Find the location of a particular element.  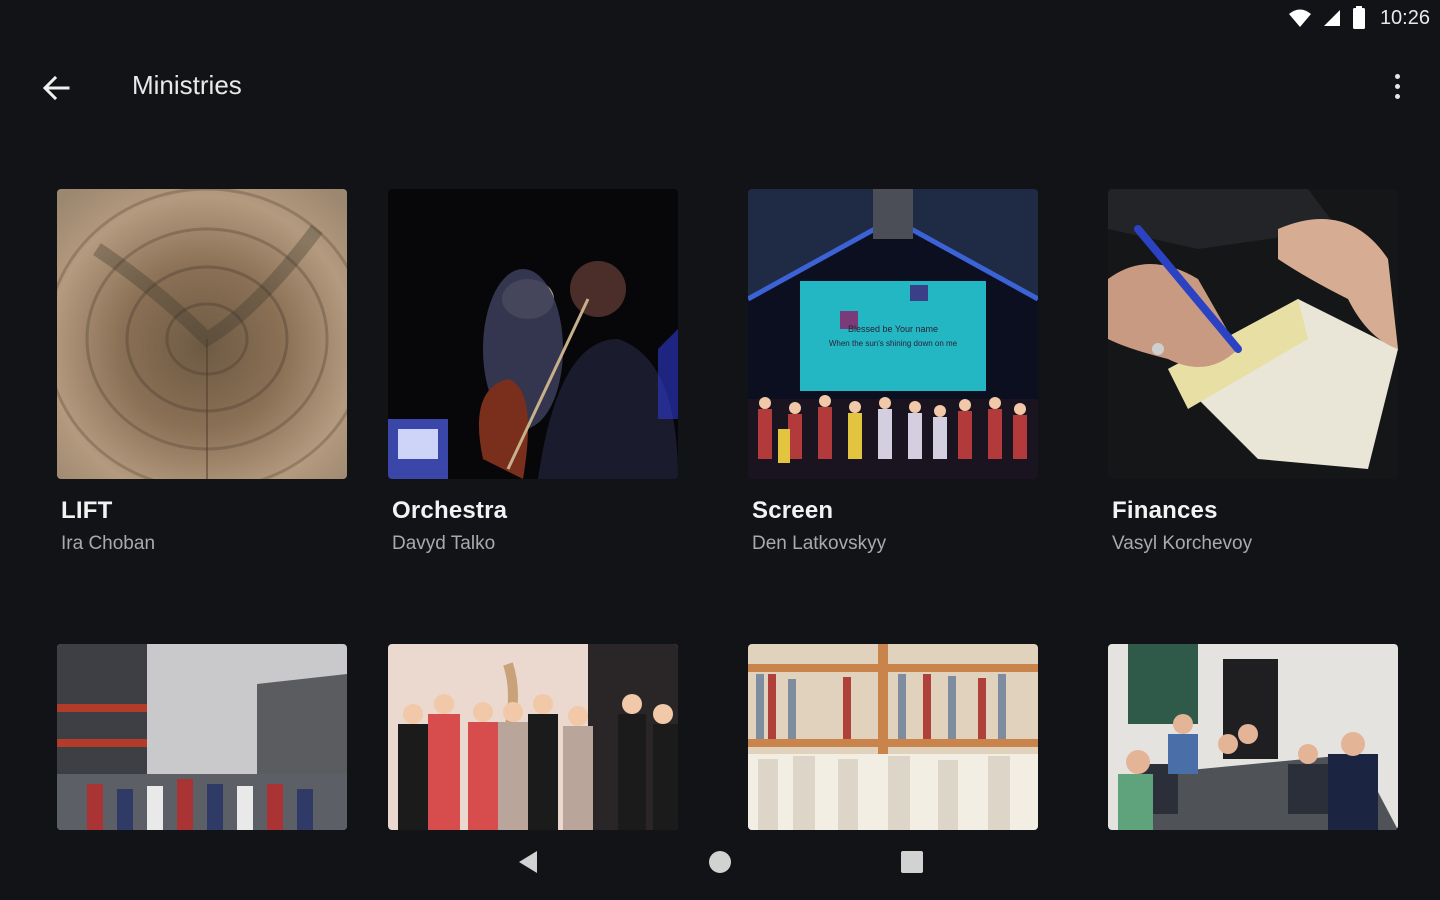

ministry-title: Screen is located at coordinates (793, 510).